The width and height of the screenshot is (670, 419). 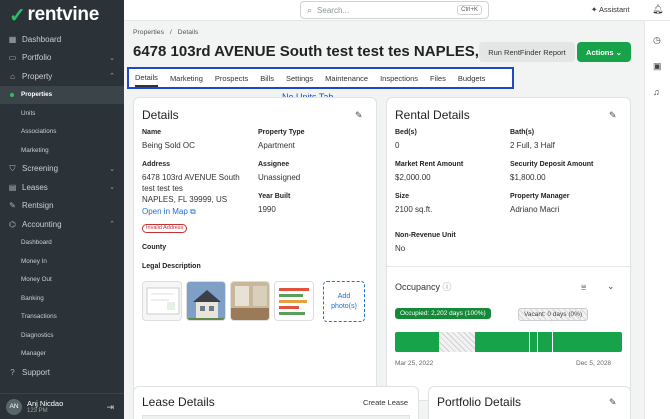 I want to click on sidebar-item-acct-dashboard: Dashboard, so click(x=62, y=243).